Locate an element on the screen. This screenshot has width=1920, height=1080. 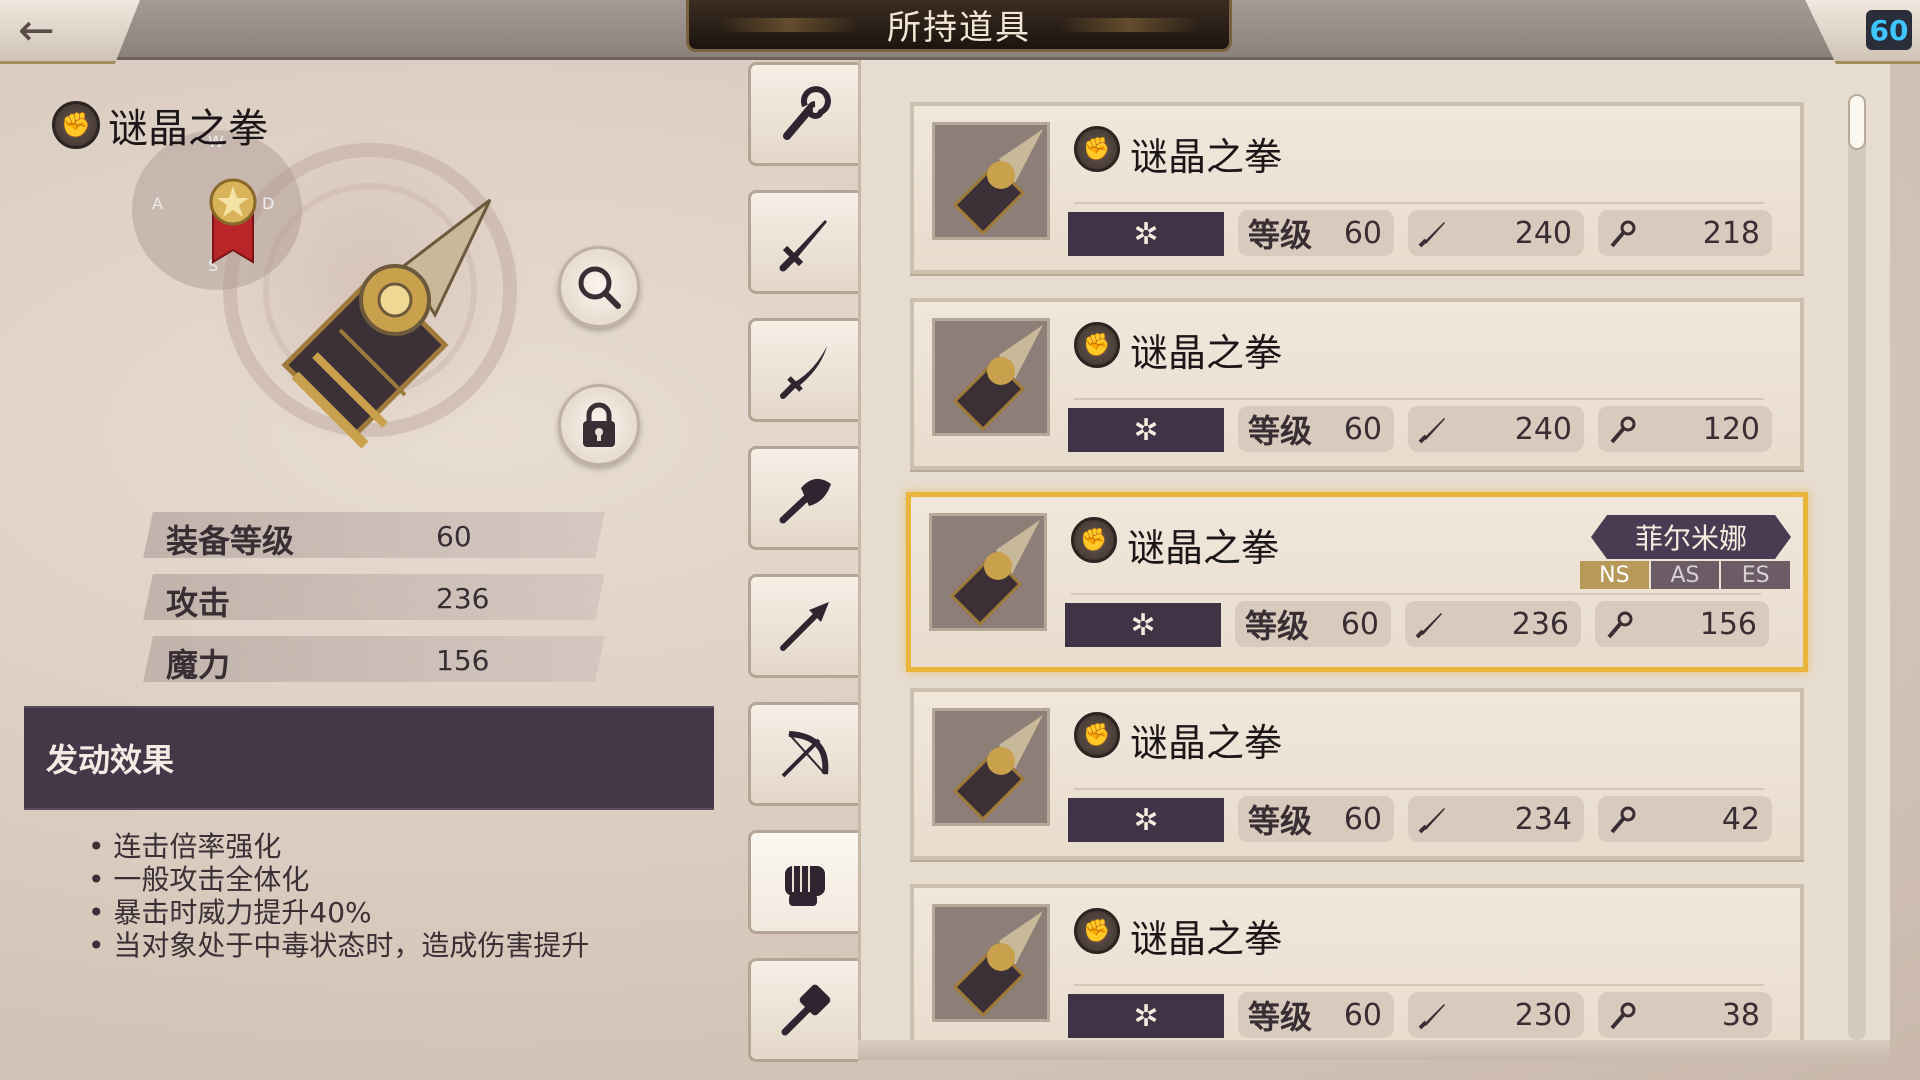
rank-ribbon-icon is located at coordinates (233, 221).